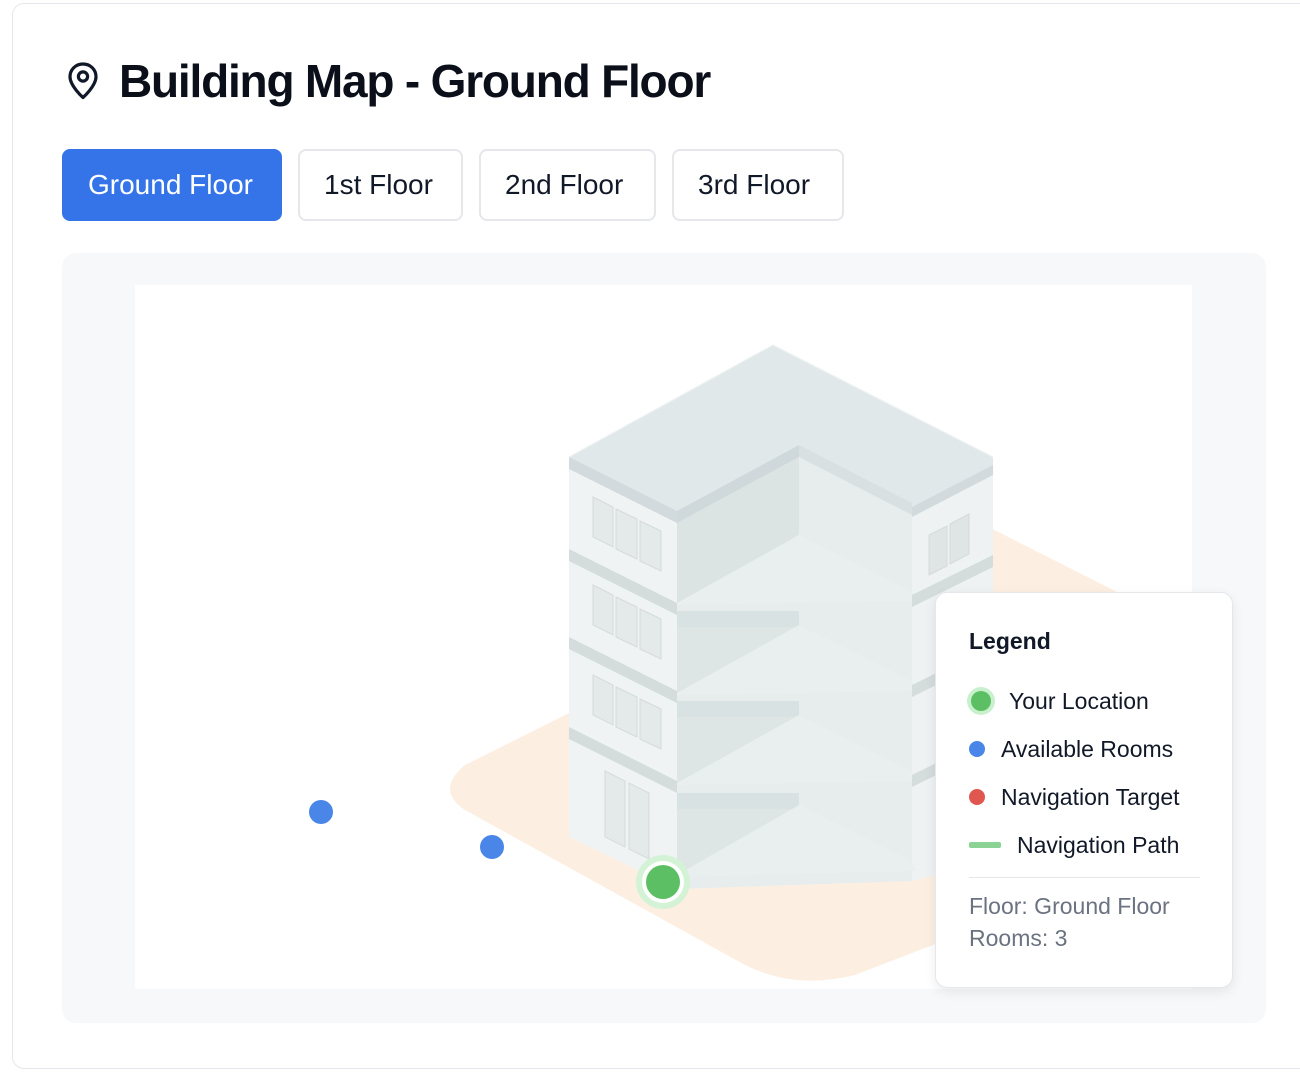  I want to click on legend-divider, so click(1084, 877).